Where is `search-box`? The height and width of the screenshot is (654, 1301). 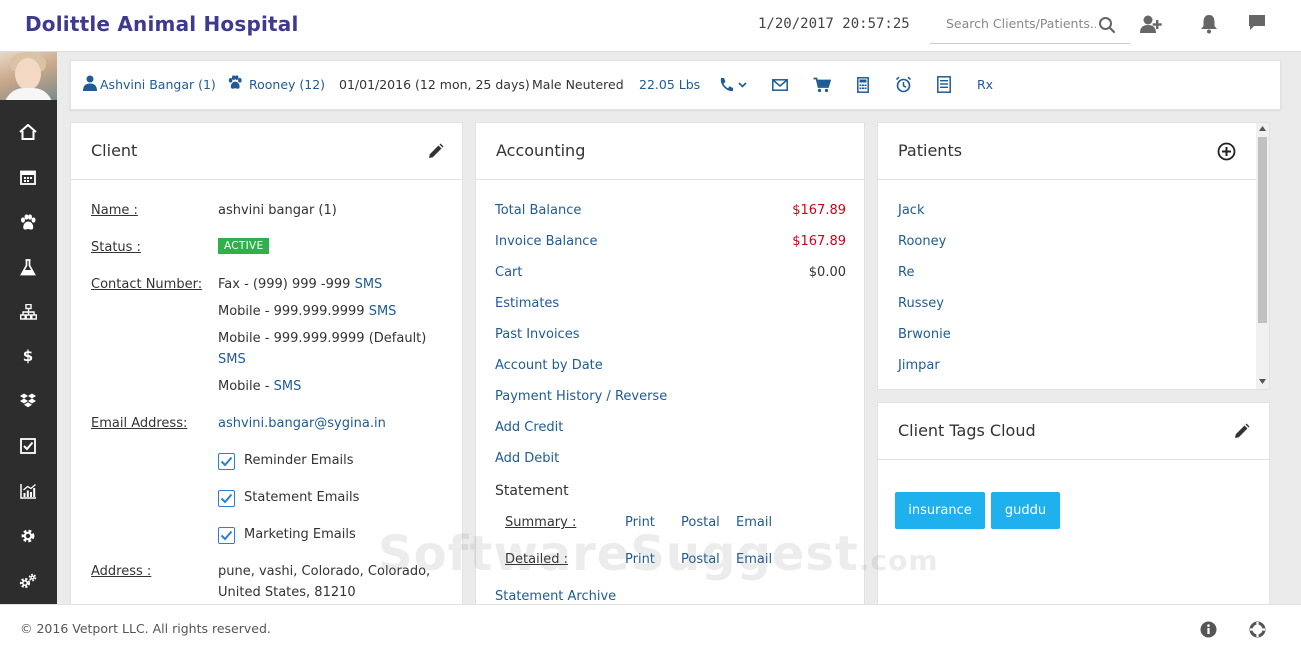 search-box is located at coordinates (1030, 27).